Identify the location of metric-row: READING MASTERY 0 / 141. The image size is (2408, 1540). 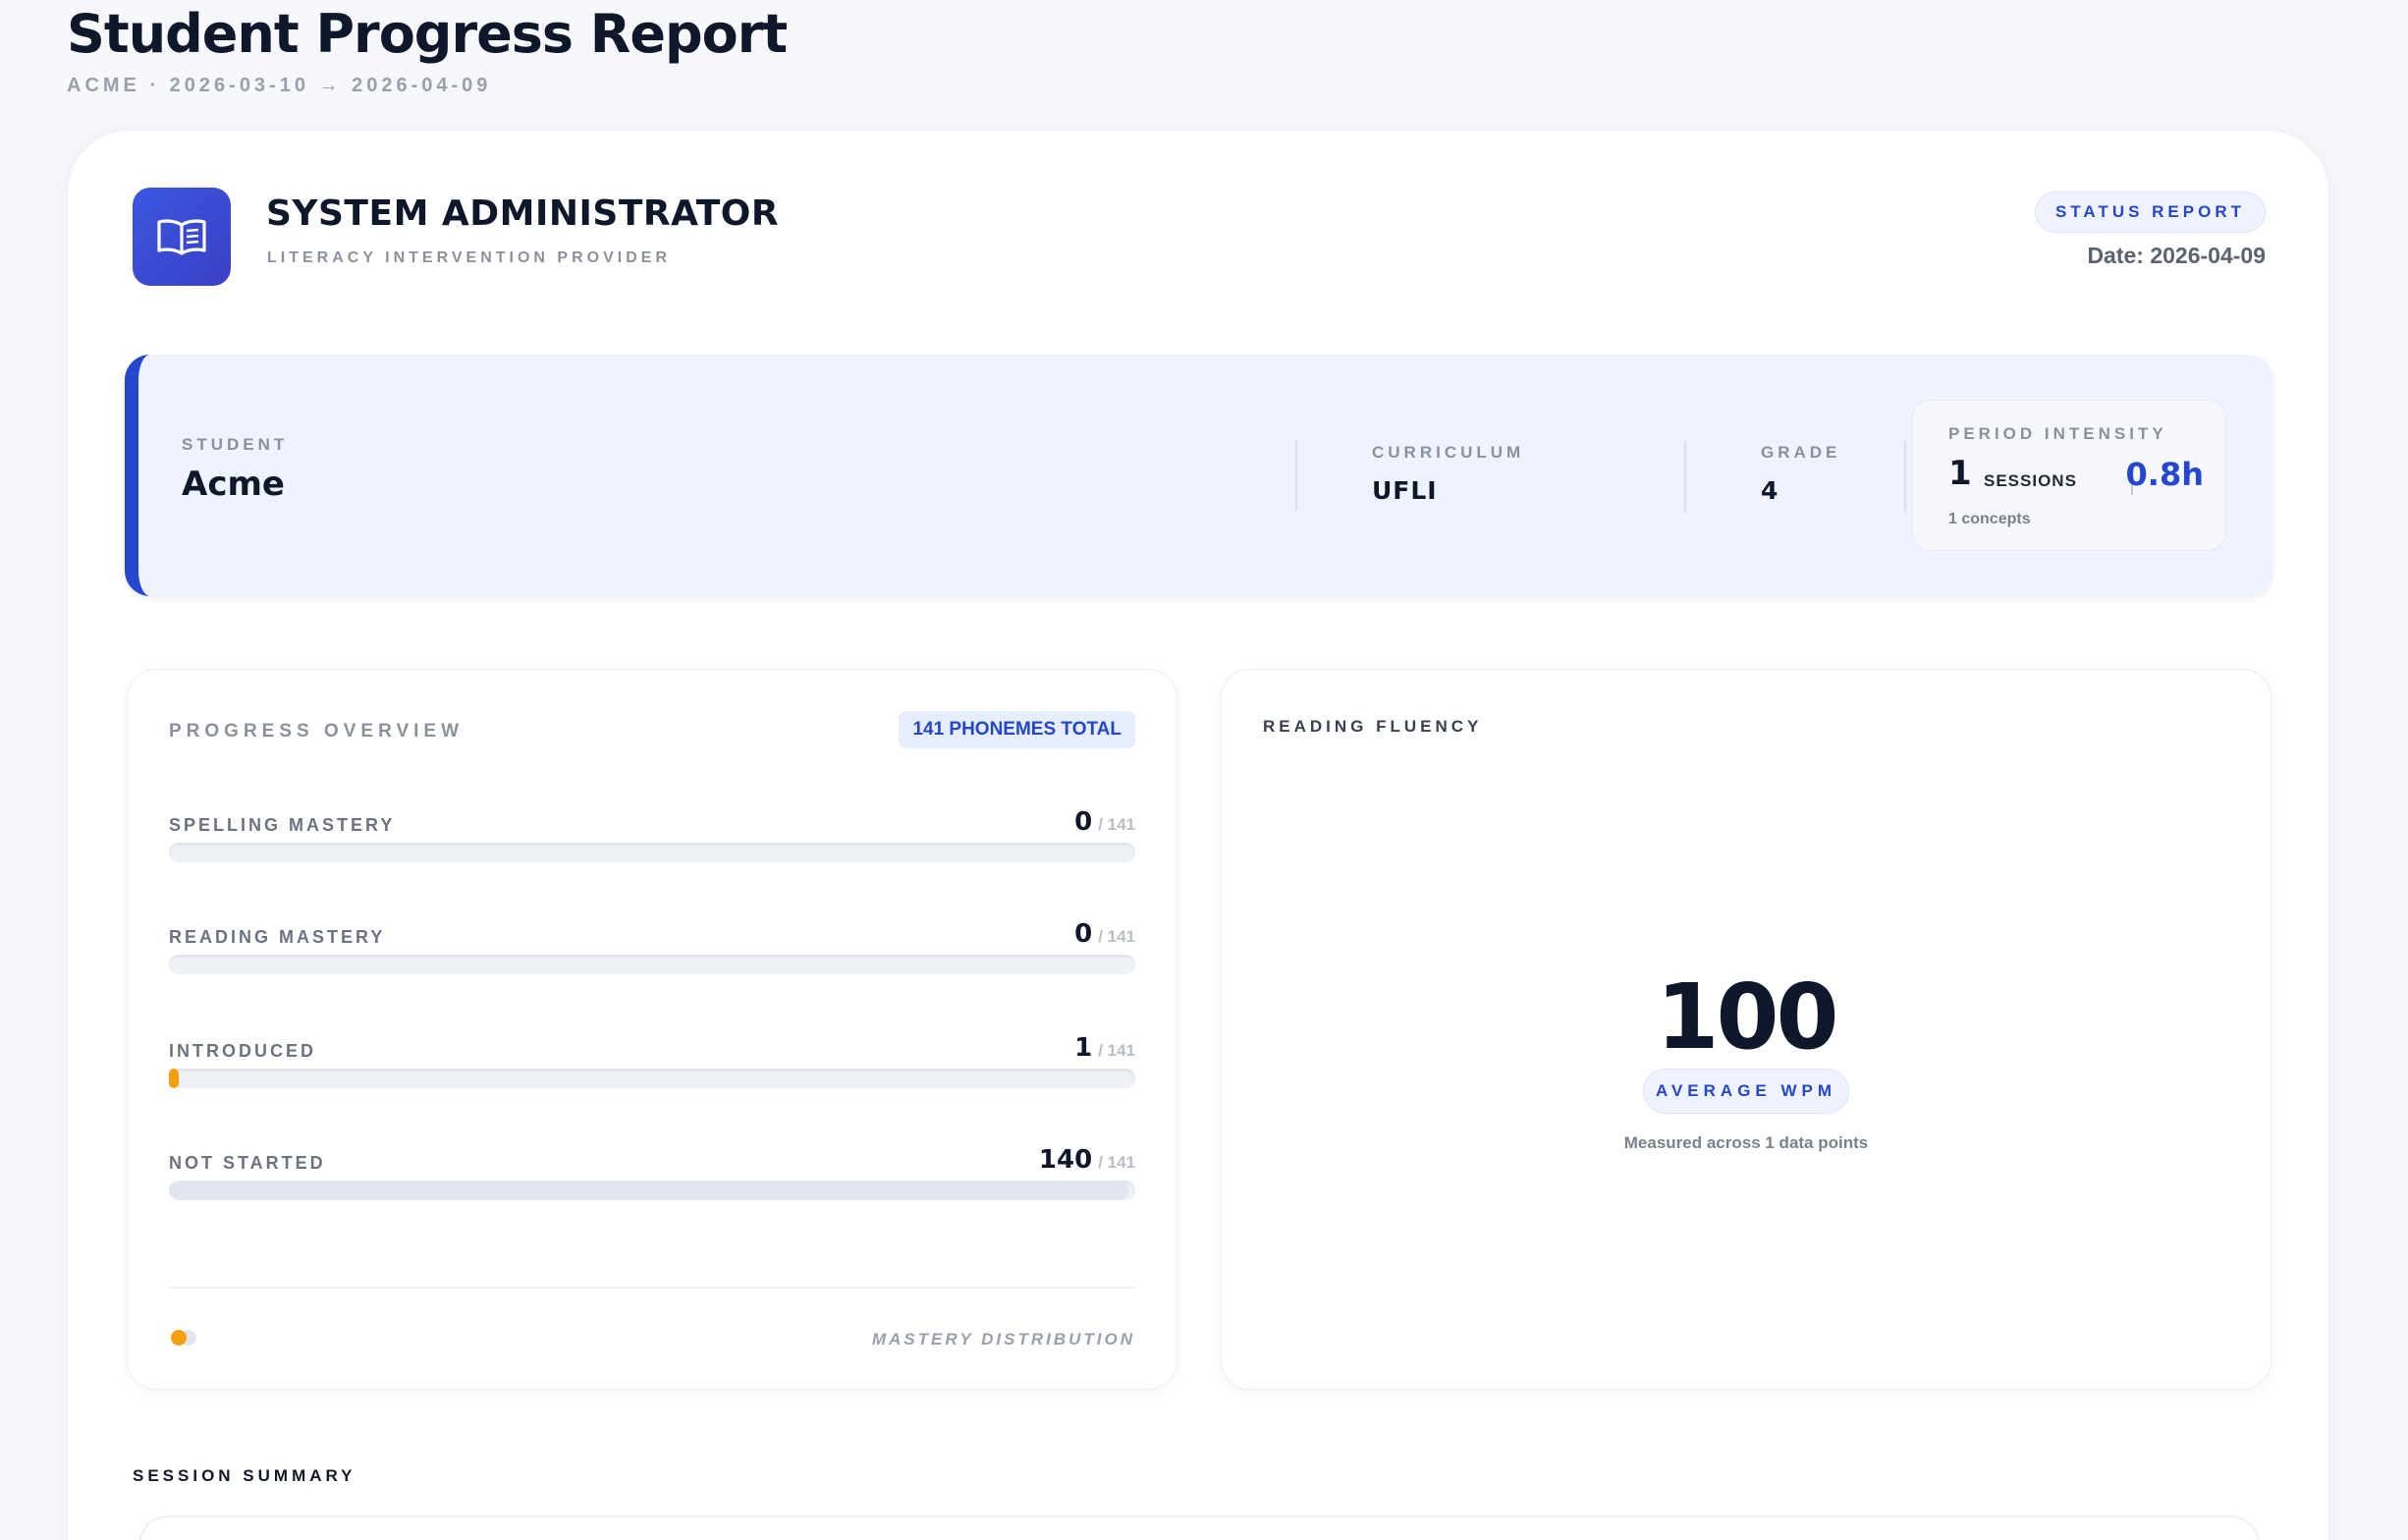
(652, 953).